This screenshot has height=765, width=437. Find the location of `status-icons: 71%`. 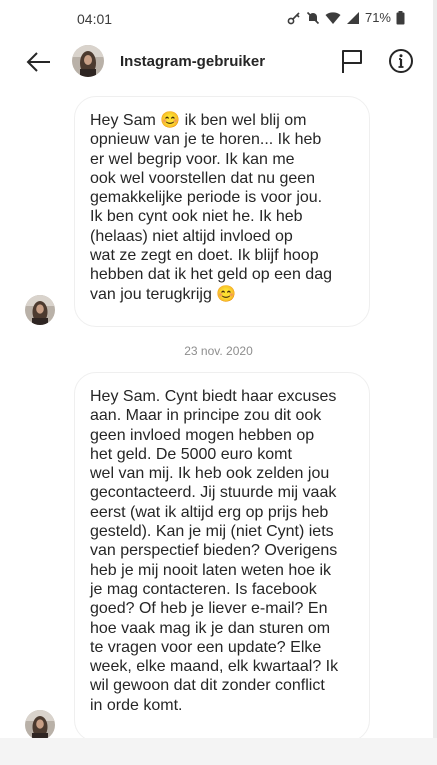

status-icons: 71% is located at coordinates (346, 17).